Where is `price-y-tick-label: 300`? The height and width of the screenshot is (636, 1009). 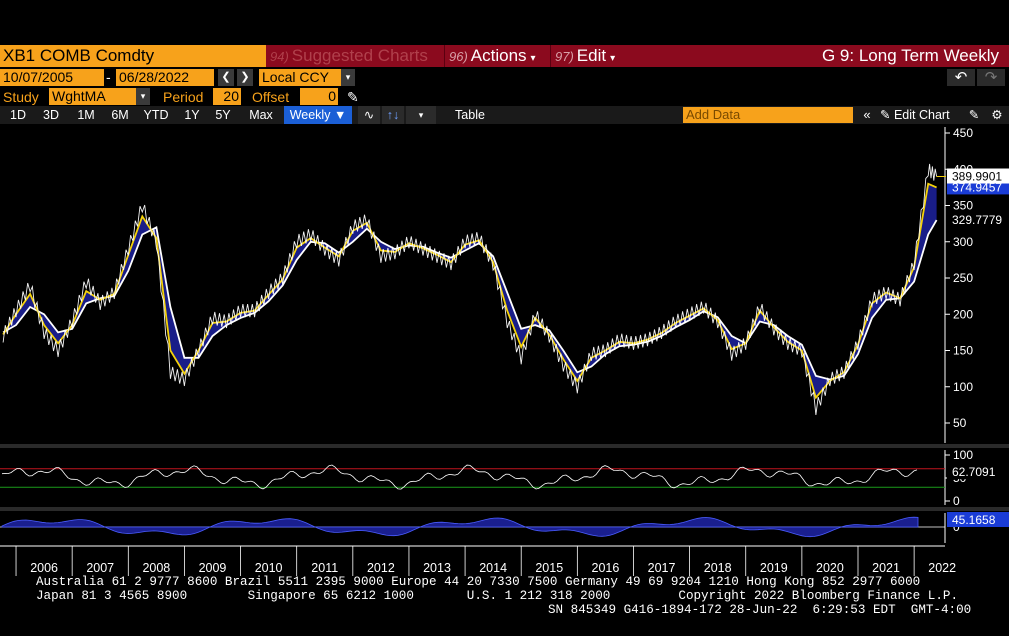 price-y-tick-label: 300 is located at coordinates (963, 242).